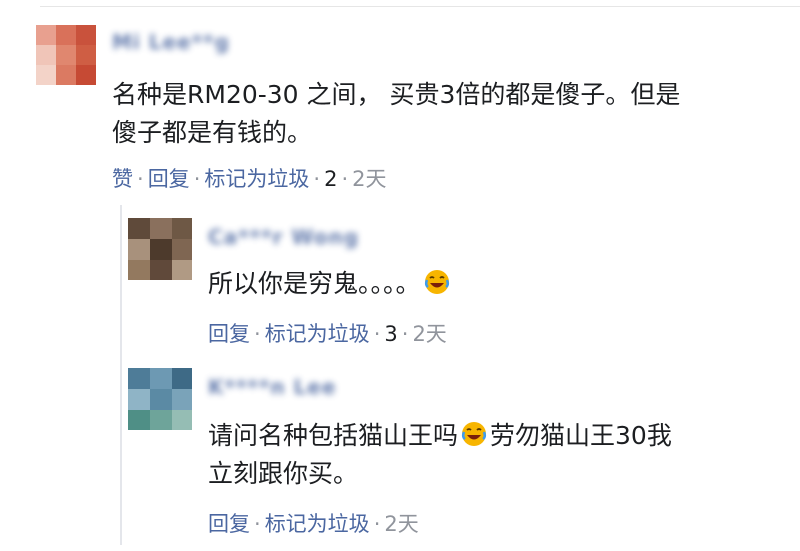 This screenshot has height=551, width=800. Describe the element at coordinates (420, 6) in the screenshot. I see `top-divider` at that location.